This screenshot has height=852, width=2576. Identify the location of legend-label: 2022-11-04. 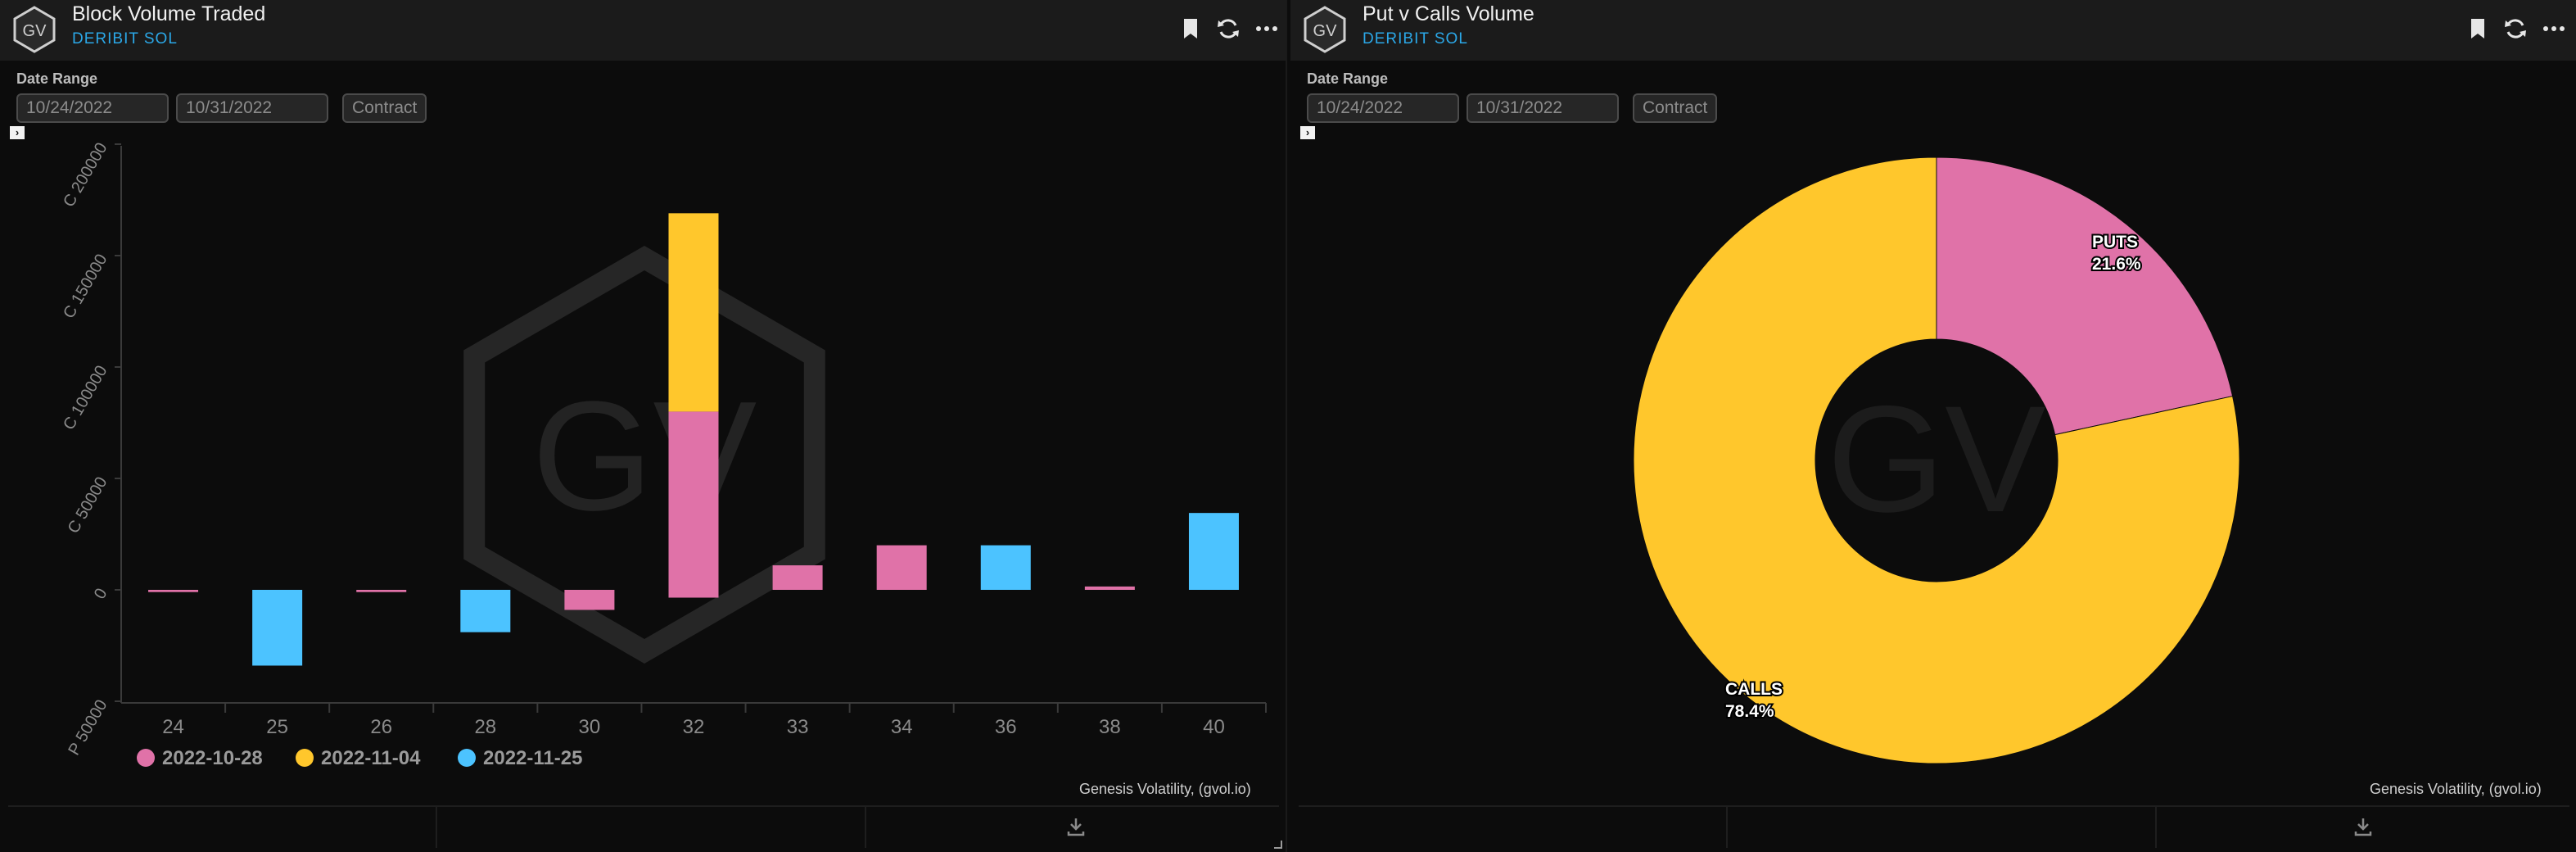
(371, 758).